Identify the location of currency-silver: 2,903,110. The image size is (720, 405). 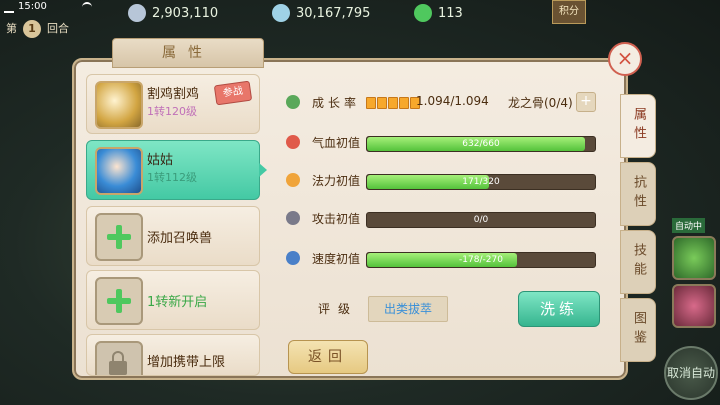
(173, 13).